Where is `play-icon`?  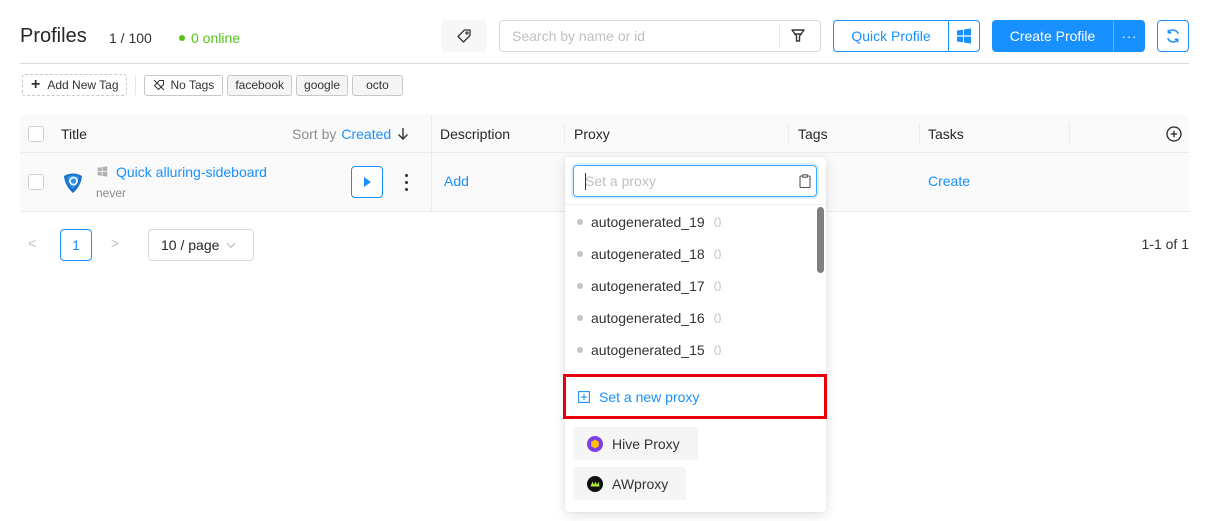
play-icon is located at coordinates (367, 182).